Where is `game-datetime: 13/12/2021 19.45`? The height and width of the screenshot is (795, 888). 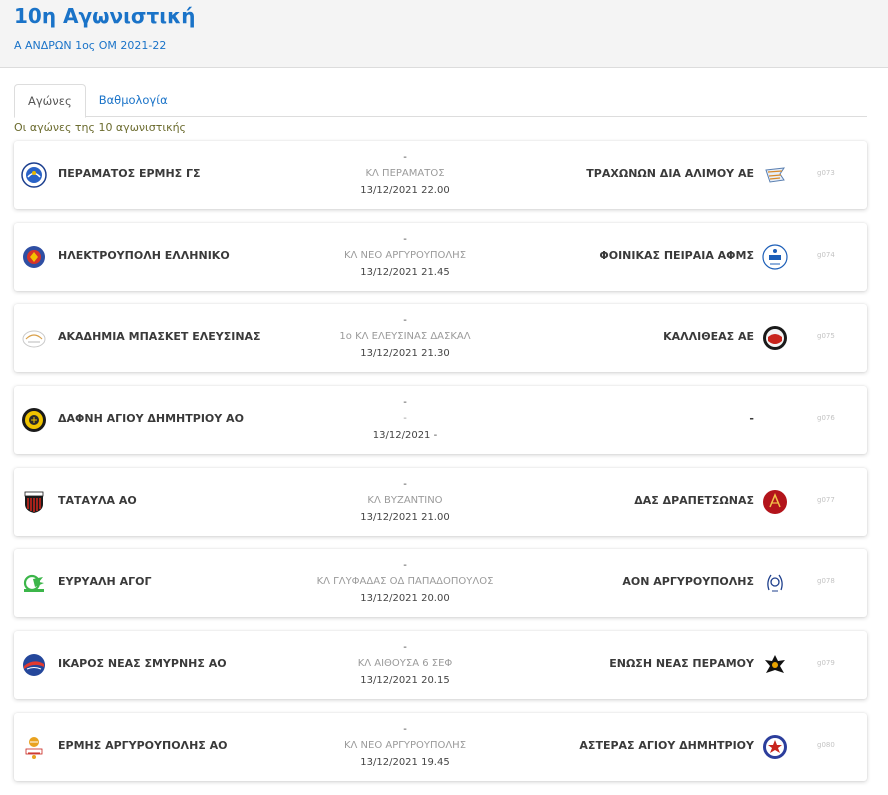 game-datetime: 13/12/2021 19.45 is located at coordinates (405, 762).